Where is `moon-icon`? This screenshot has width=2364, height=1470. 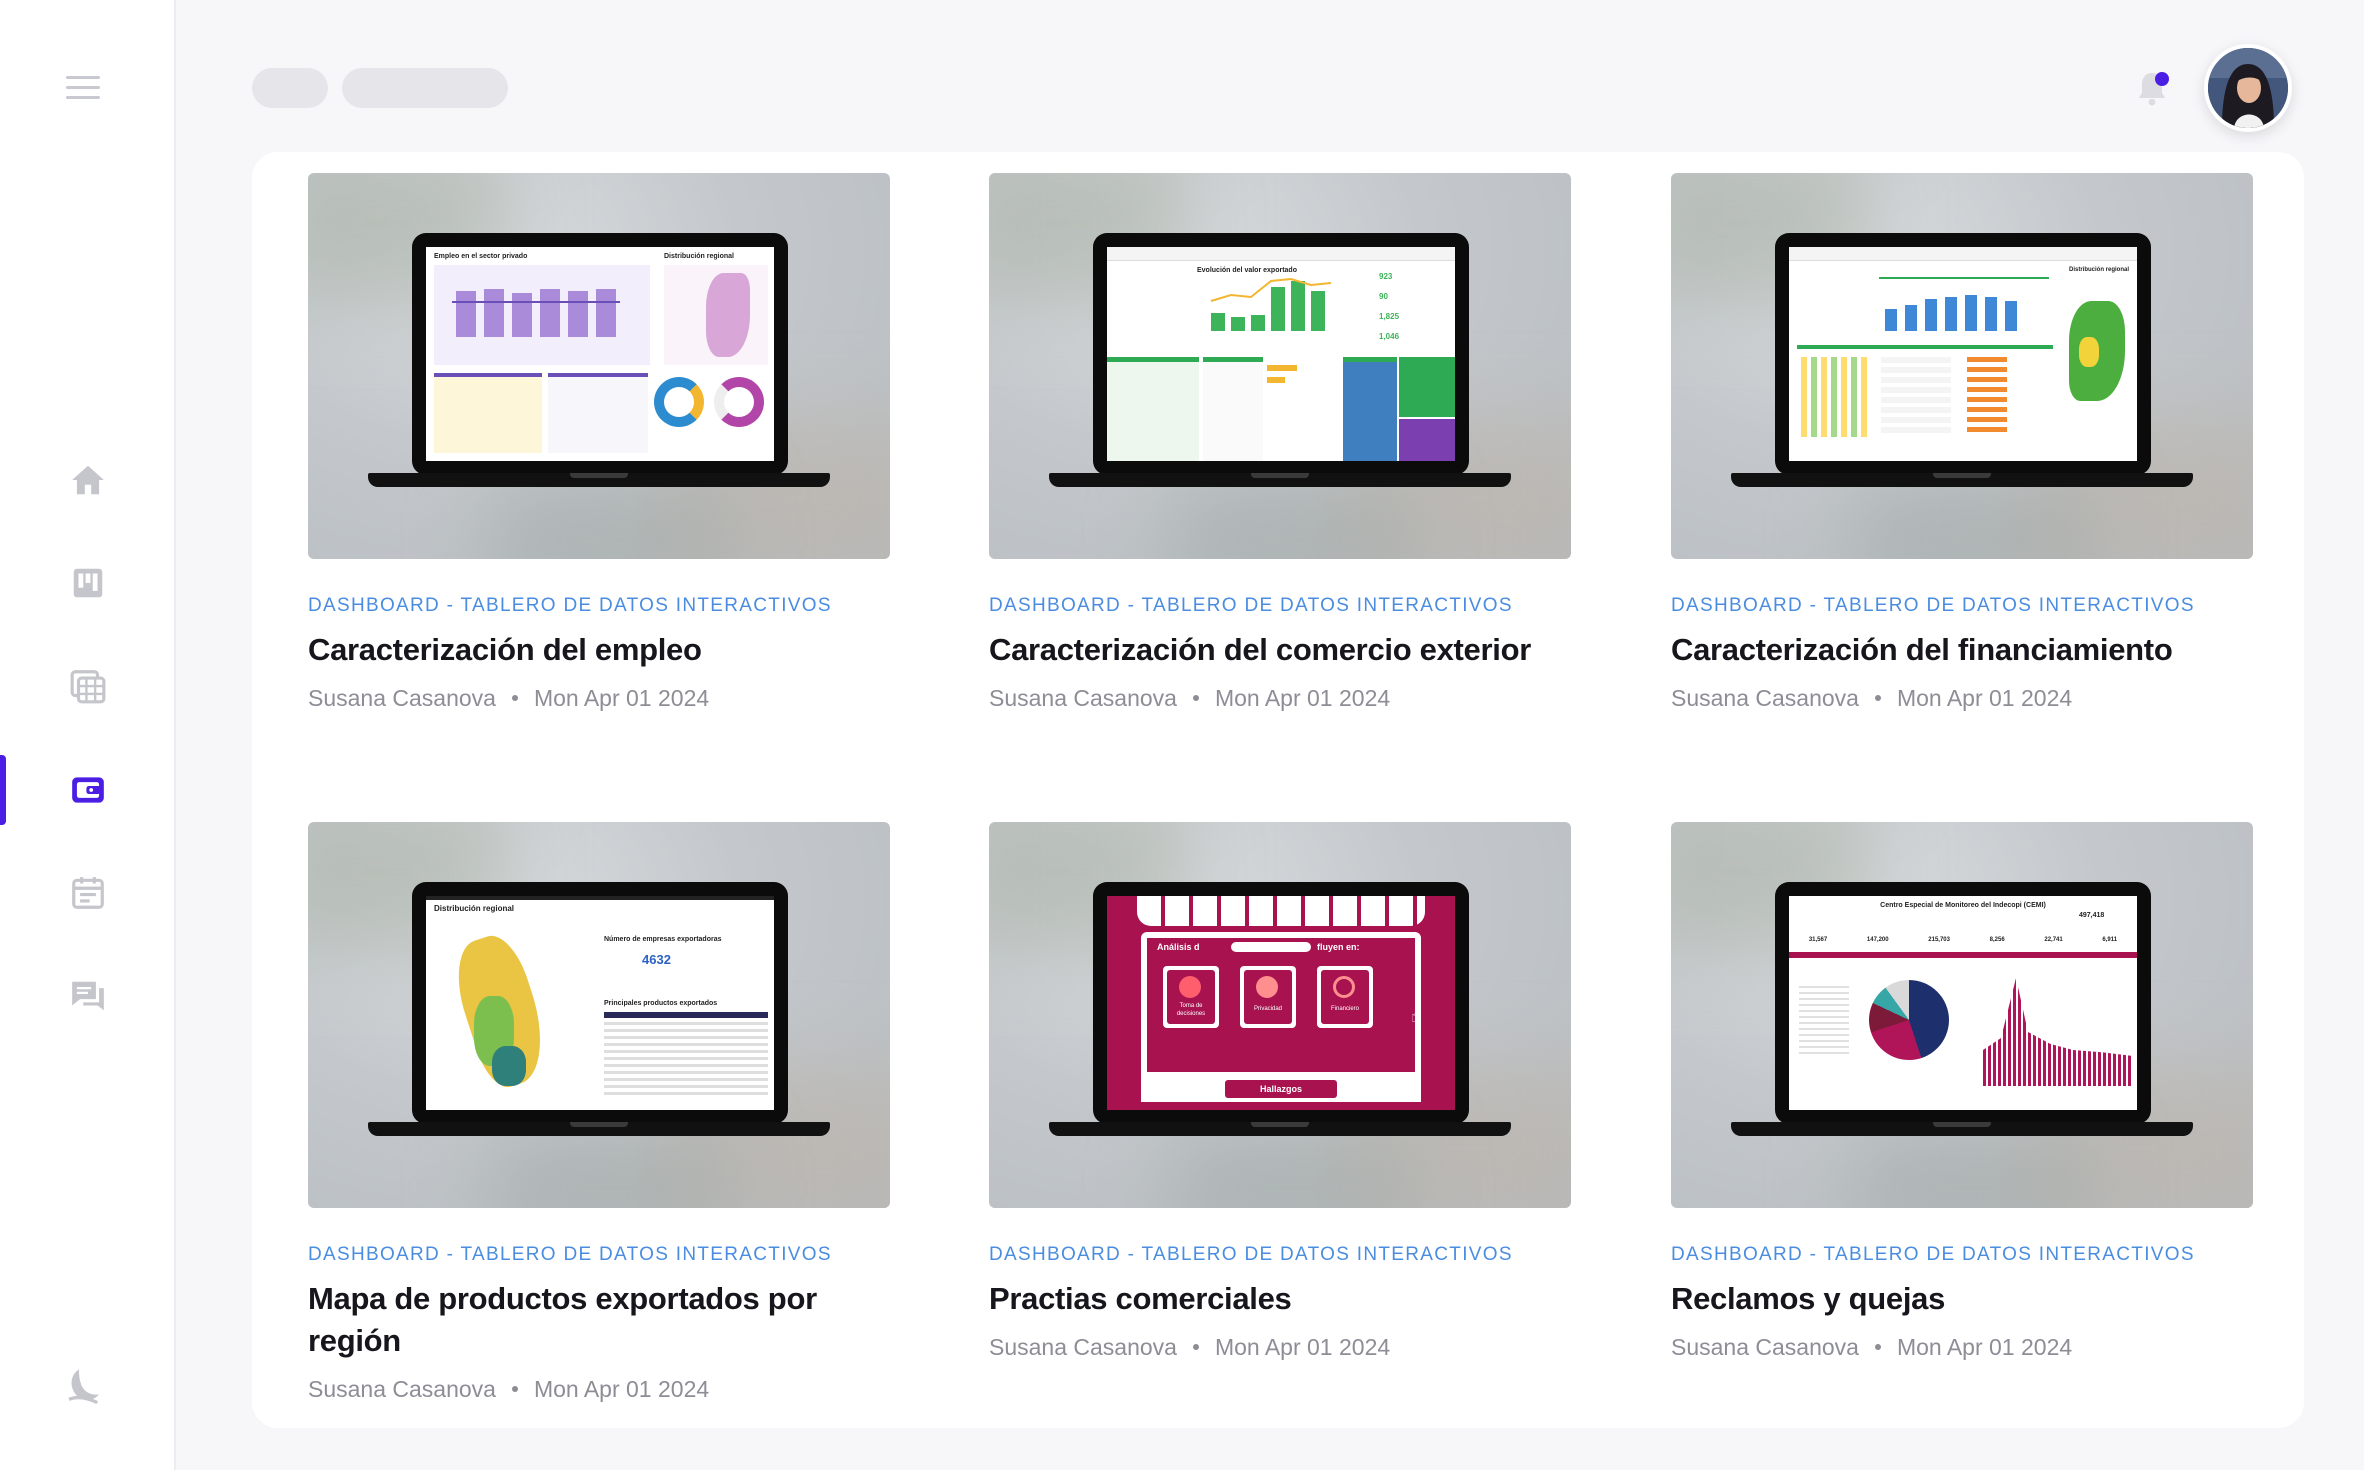 moon-icon is located at coordinates (83, 1387).